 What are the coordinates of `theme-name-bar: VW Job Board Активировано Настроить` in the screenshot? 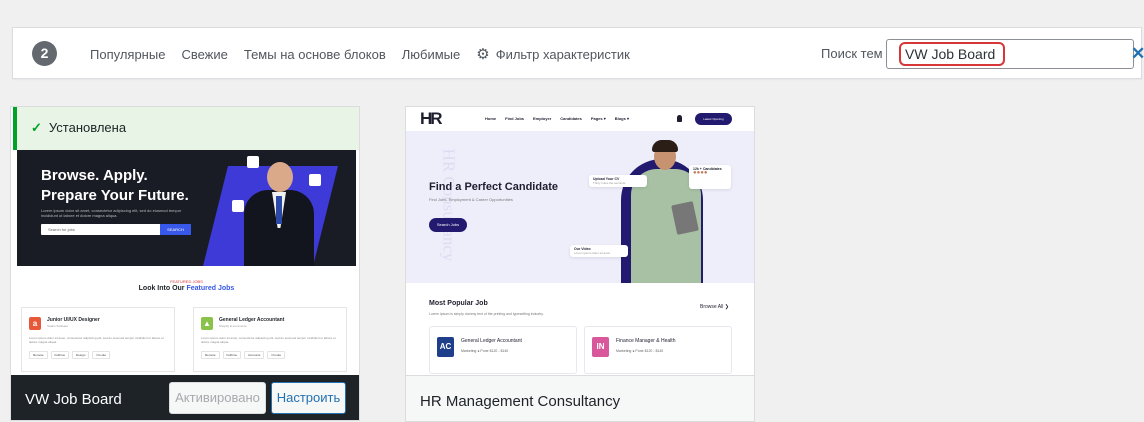 It's located at (185, 397).